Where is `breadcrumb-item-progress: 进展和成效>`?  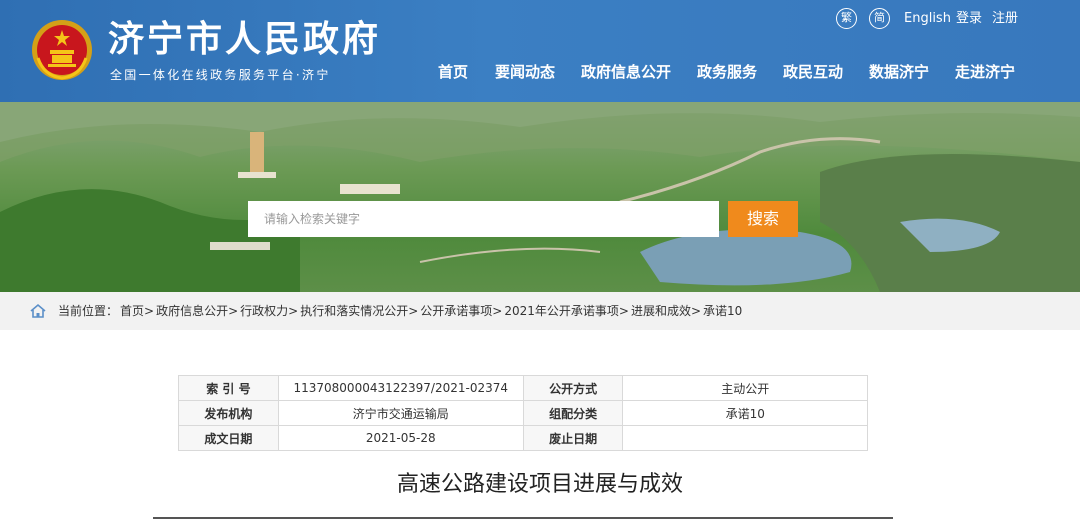
breadcrumb-item-progress: 进展和成效> is located at coordinates (666, 311).